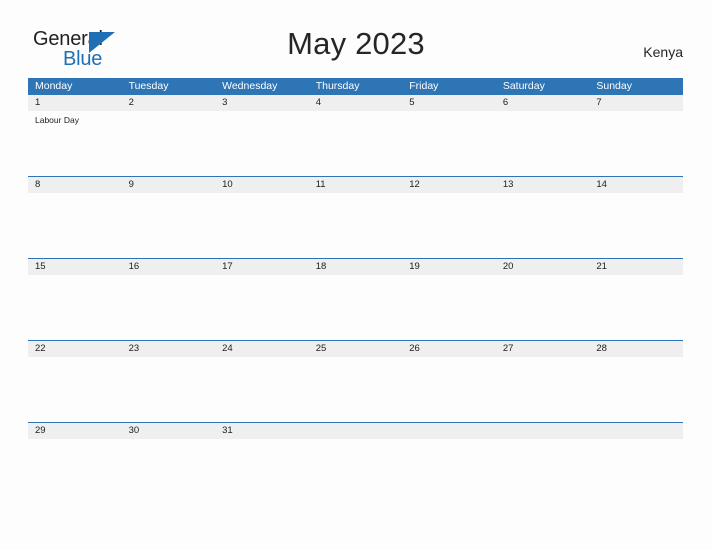  I want to click on day-number: 30, so click(169, 431).